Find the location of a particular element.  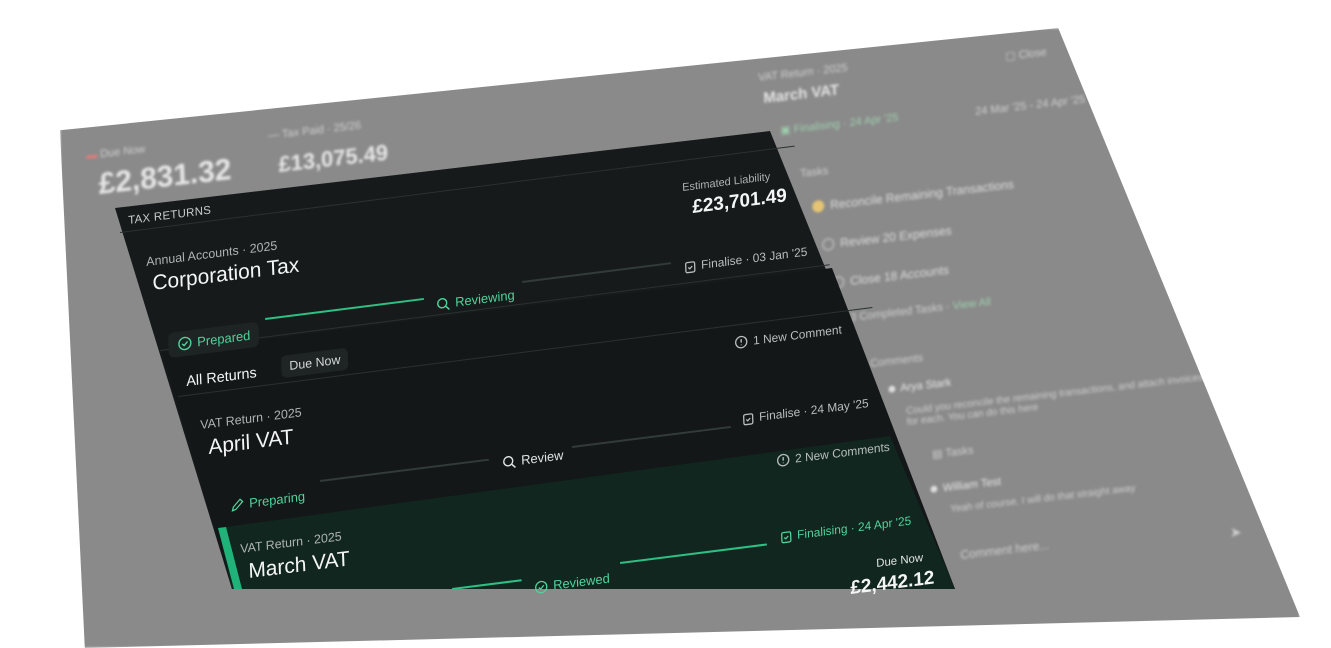

date-range: 24 Mar '25 - 24 Apr '25 is located at coordinates (1030, 106).